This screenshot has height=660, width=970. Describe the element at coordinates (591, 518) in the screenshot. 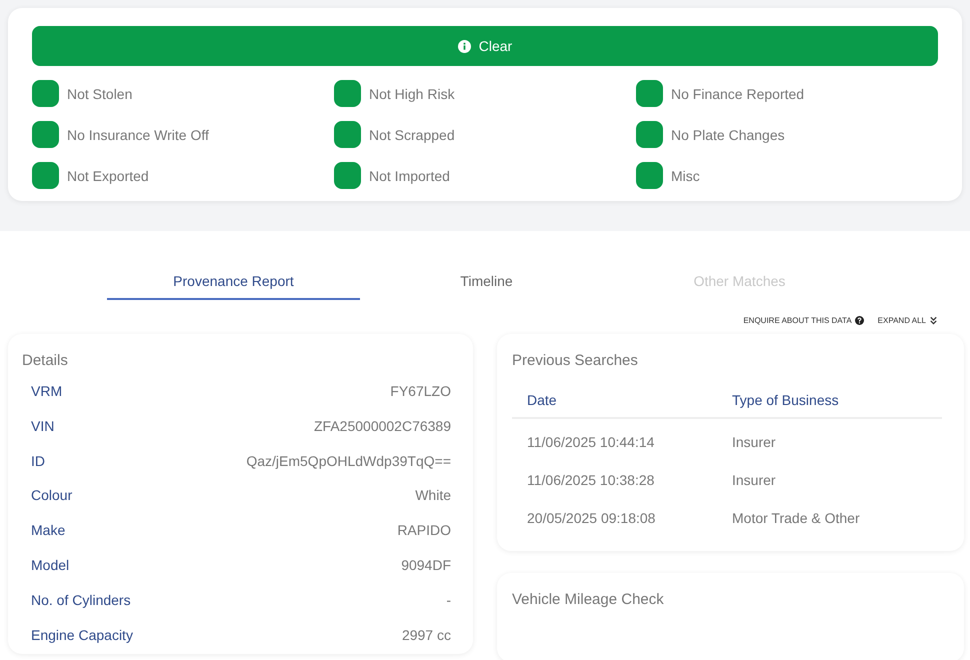

I see `table-cell-text: 20/05/2025 09:18:08` at that location.